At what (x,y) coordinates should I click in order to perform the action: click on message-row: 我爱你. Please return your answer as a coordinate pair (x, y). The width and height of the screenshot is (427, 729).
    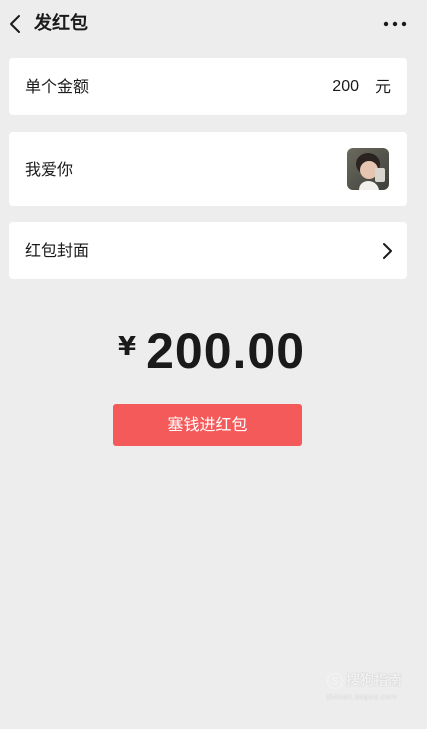
    Looking at the image, I should click on (208, 169).